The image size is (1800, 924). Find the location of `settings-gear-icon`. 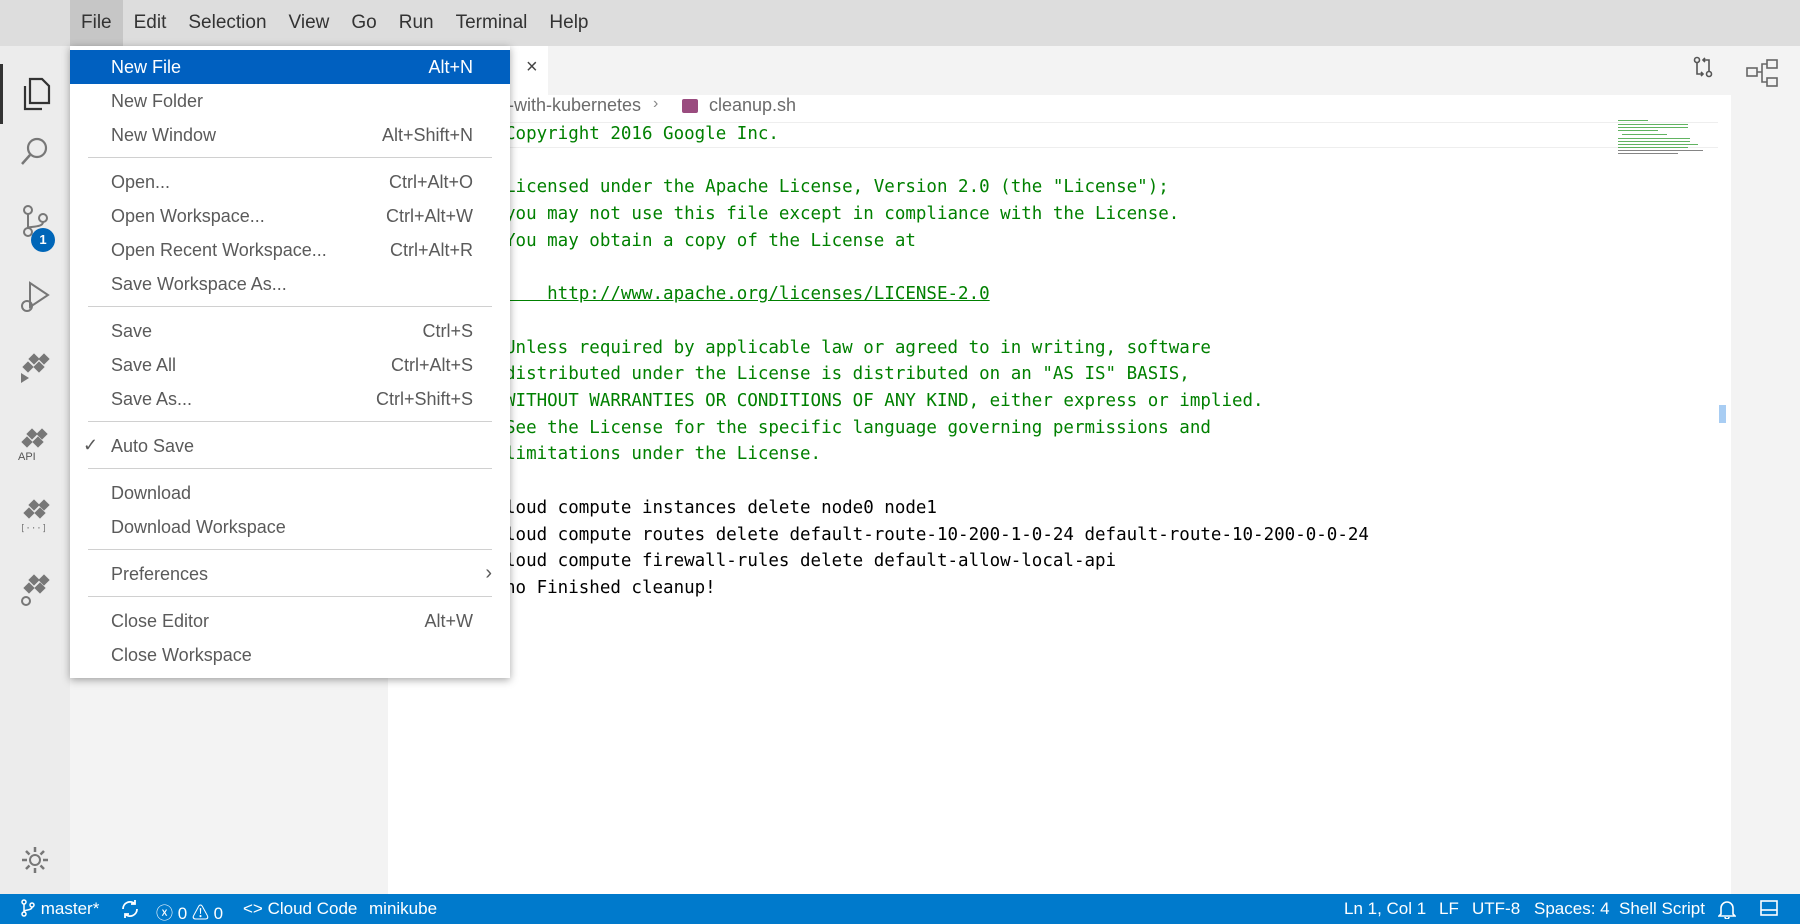

settings-gear-icon is located at coordinates (35, 860).